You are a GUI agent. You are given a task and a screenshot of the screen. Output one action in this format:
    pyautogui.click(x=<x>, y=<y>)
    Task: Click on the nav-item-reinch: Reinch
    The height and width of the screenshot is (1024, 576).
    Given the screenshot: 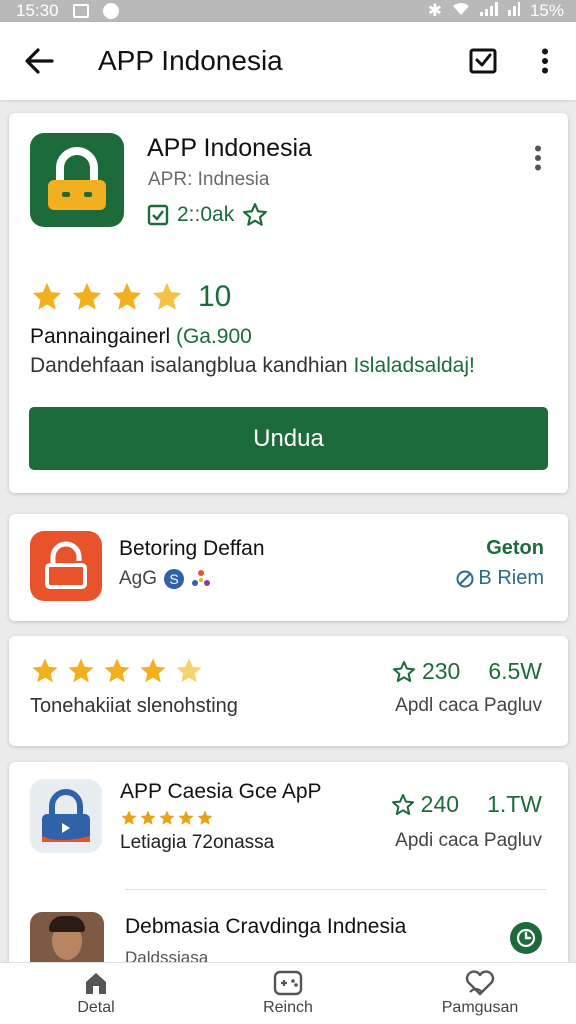 What is the action you would take?
    pyautogui.click(x=288, y=993)
    